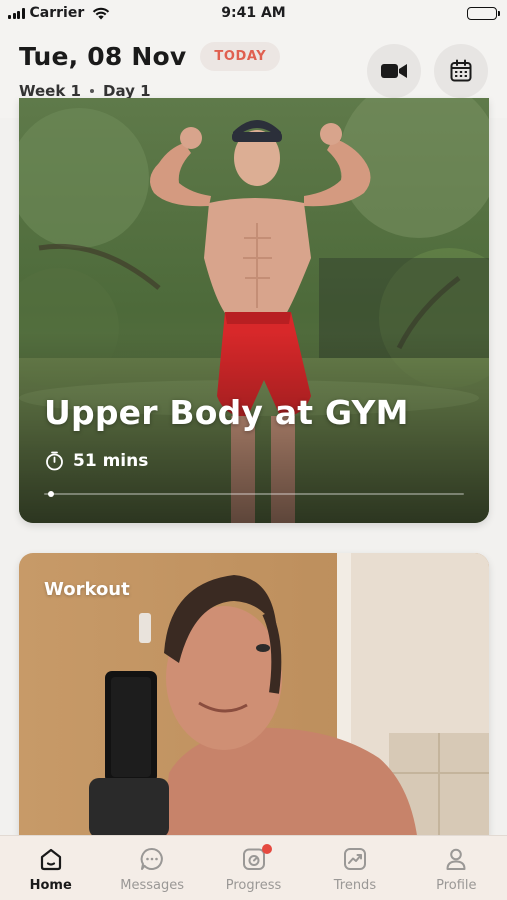 This screenshot has height=900, width=507. Describe the element at coordinates (483, 13) in the screenshot. I see `battery-icon` at that location.